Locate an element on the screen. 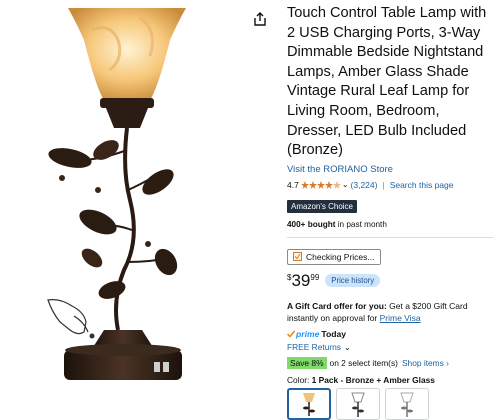  check-icon is located at coordinates (291, 334).